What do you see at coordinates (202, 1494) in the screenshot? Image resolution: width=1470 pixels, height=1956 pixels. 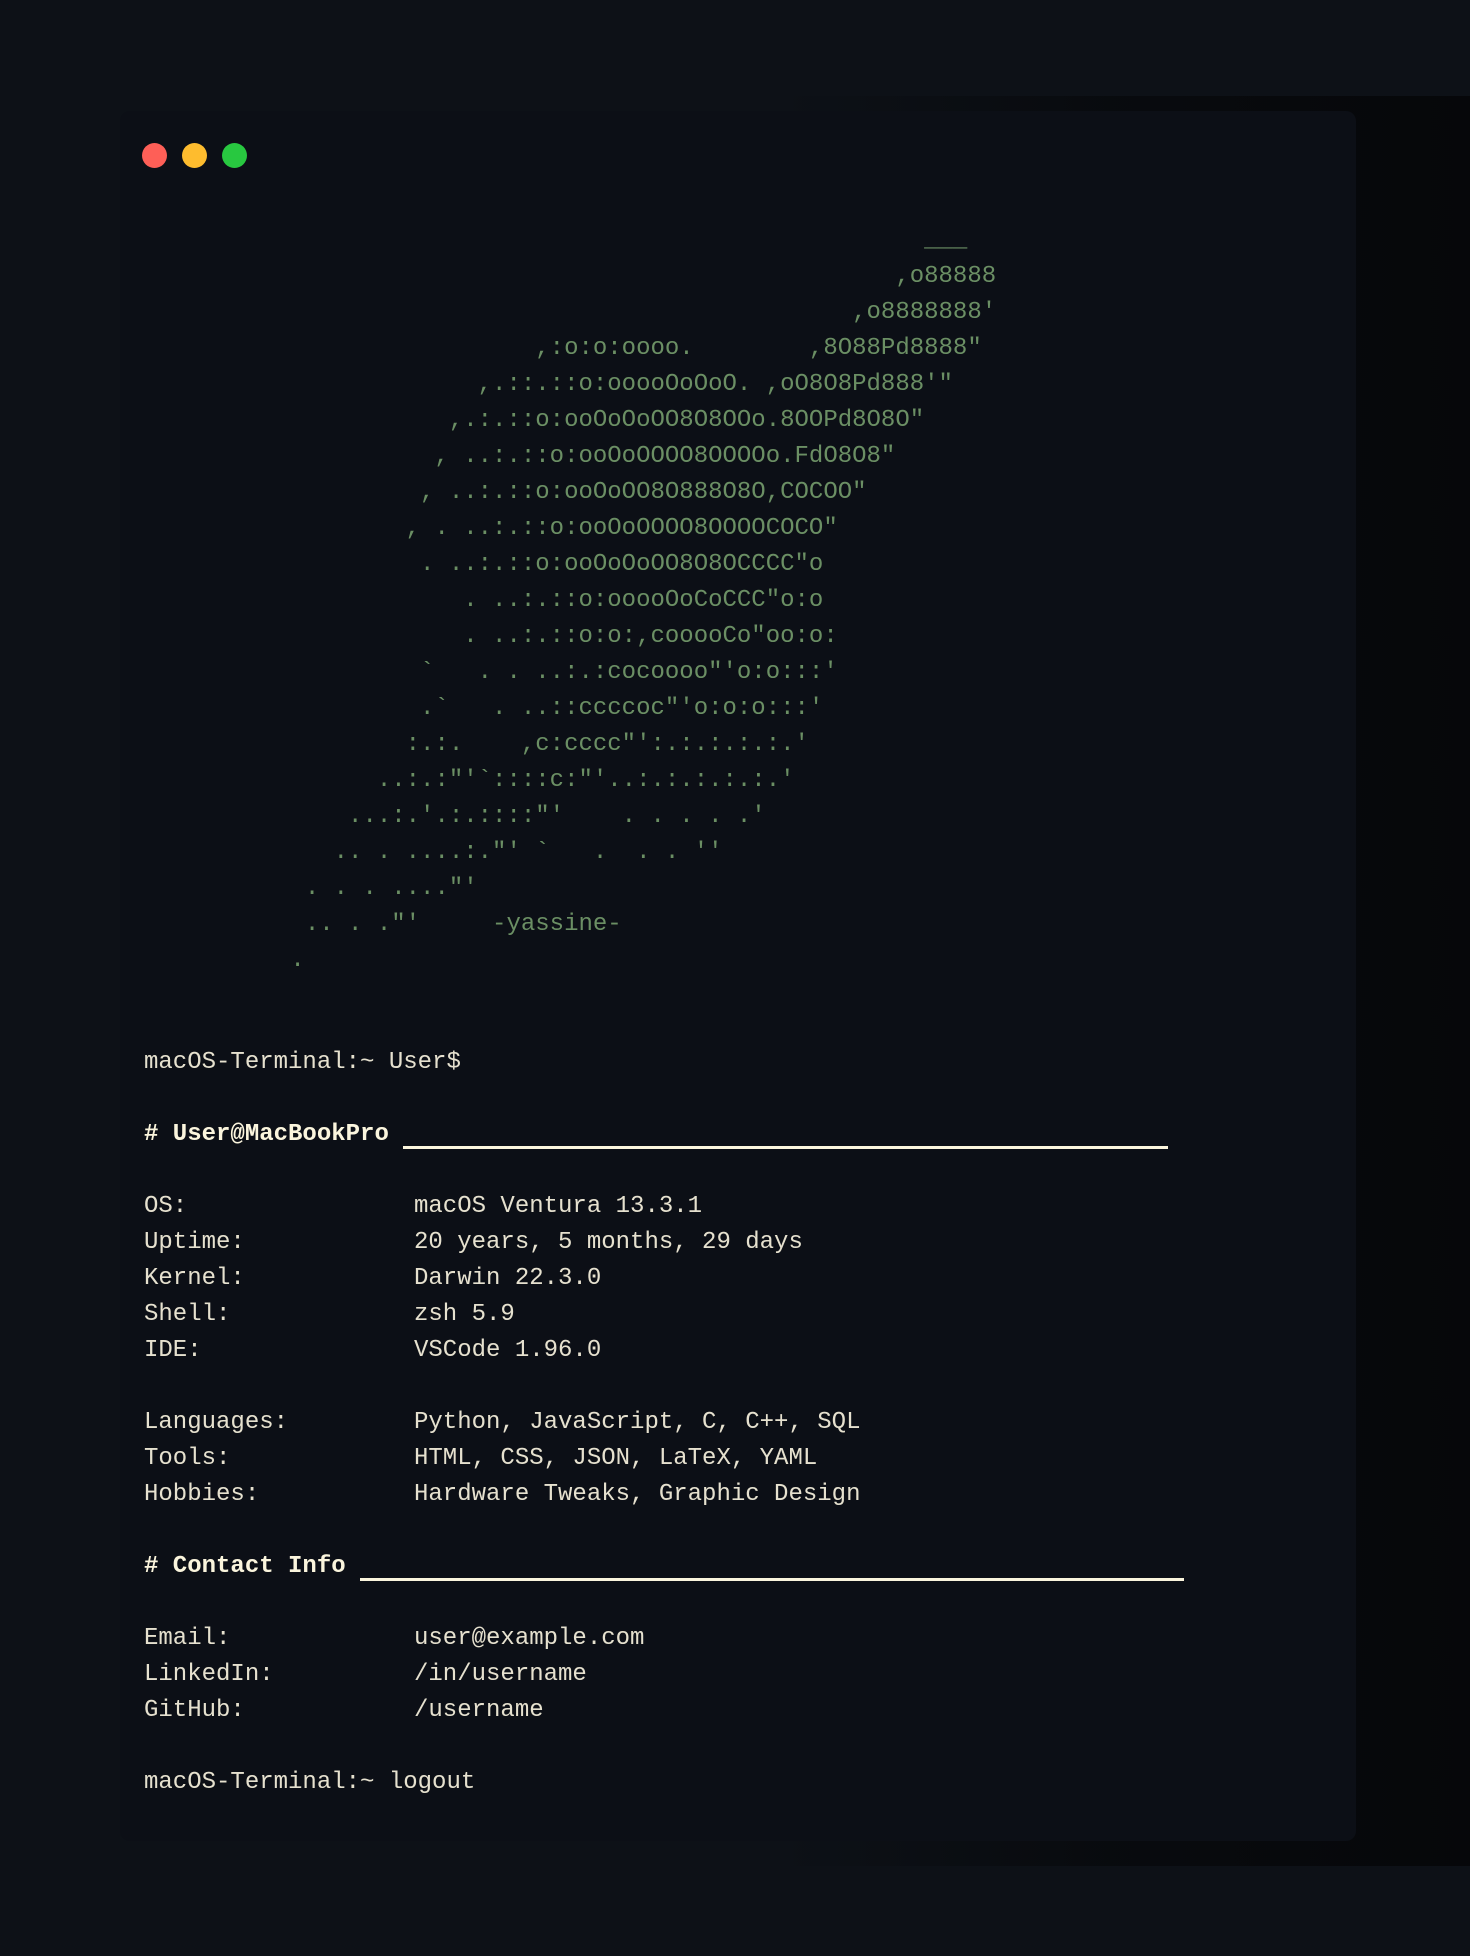 I see `info-label: Hobbies:` at bounding box center [202, 1494].